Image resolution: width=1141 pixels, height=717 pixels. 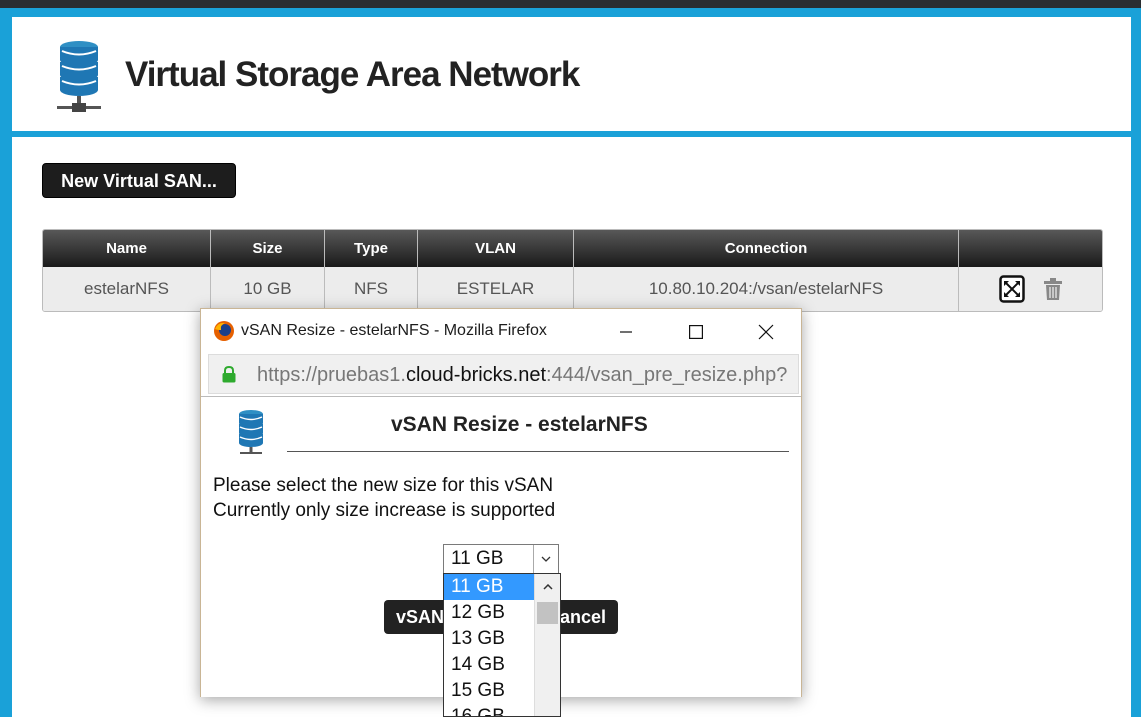 What do you see at coordinates (496, 289) in the screenshot?
I see `cell-vlan: ESTELAR` at bounding box center [496, 289].